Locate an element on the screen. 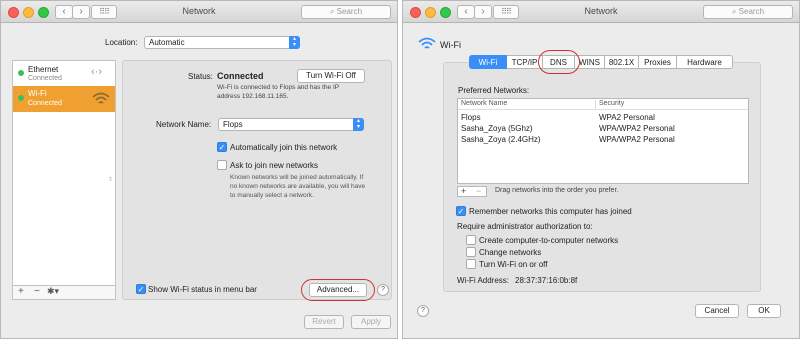  scroll-indicator-icon: ⇕ is located at coordinates (111, 180).